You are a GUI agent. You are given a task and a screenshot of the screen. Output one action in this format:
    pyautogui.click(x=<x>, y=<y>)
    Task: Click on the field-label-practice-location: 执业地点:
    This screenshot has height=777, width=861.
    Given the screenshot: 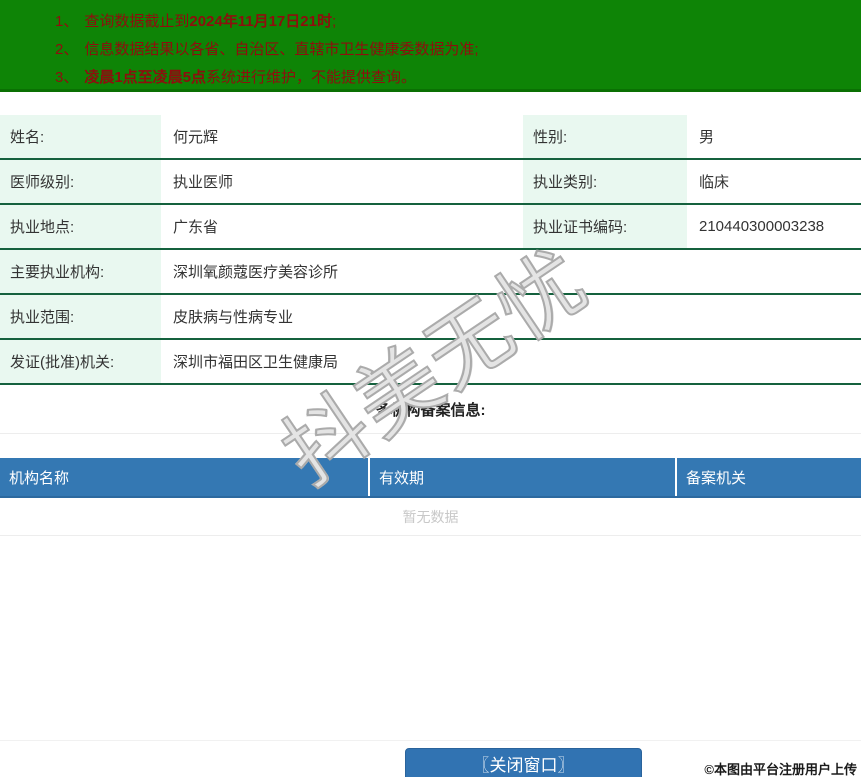 What is the action you would take?
    pyautogui.click(x=81, y=226)
    